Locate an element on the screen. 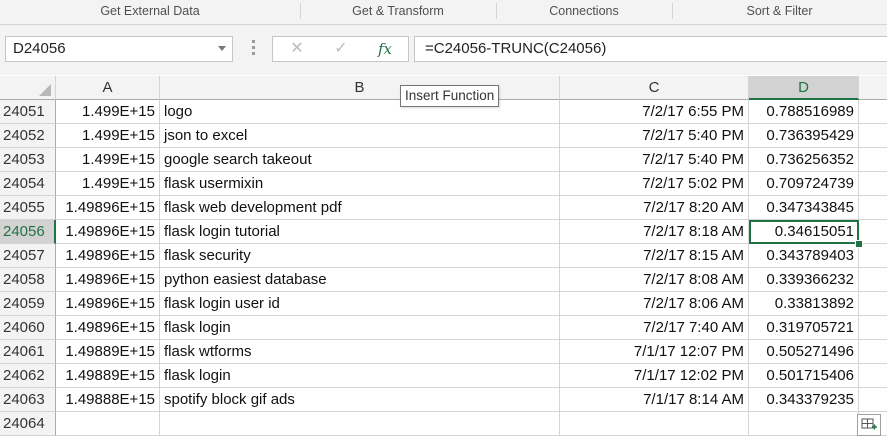  cell-c: 7/2/17 8:08 AM is located at coordinates (654, 280).